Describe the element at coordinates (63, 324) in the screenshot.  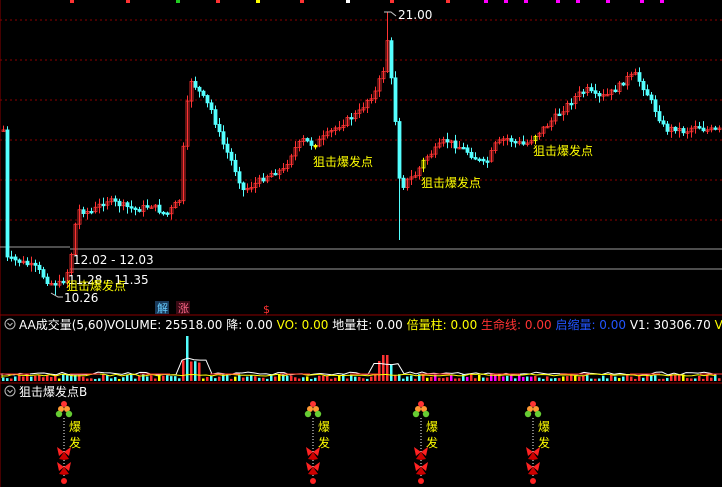
I see `volume-indicator-name: AA成交量(5,60)` at that location.